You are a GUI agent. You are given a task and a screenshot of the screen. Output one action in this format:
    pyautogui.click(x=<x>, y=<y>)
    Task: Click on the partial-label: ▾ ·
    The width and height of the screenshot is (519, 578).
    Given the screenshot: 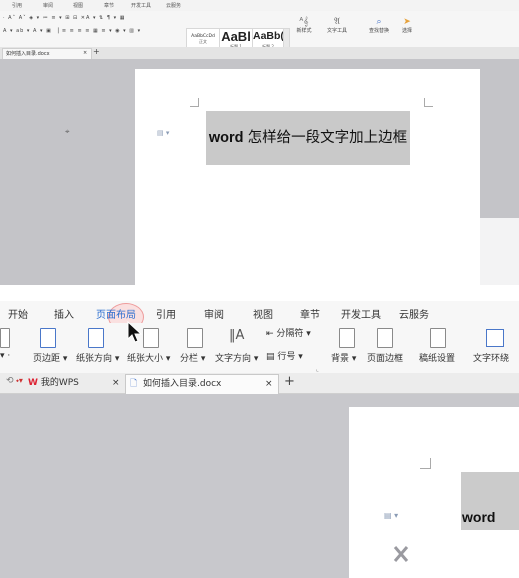 What is the action you would take?
    pyautogui.click(x=5, y=356)
    